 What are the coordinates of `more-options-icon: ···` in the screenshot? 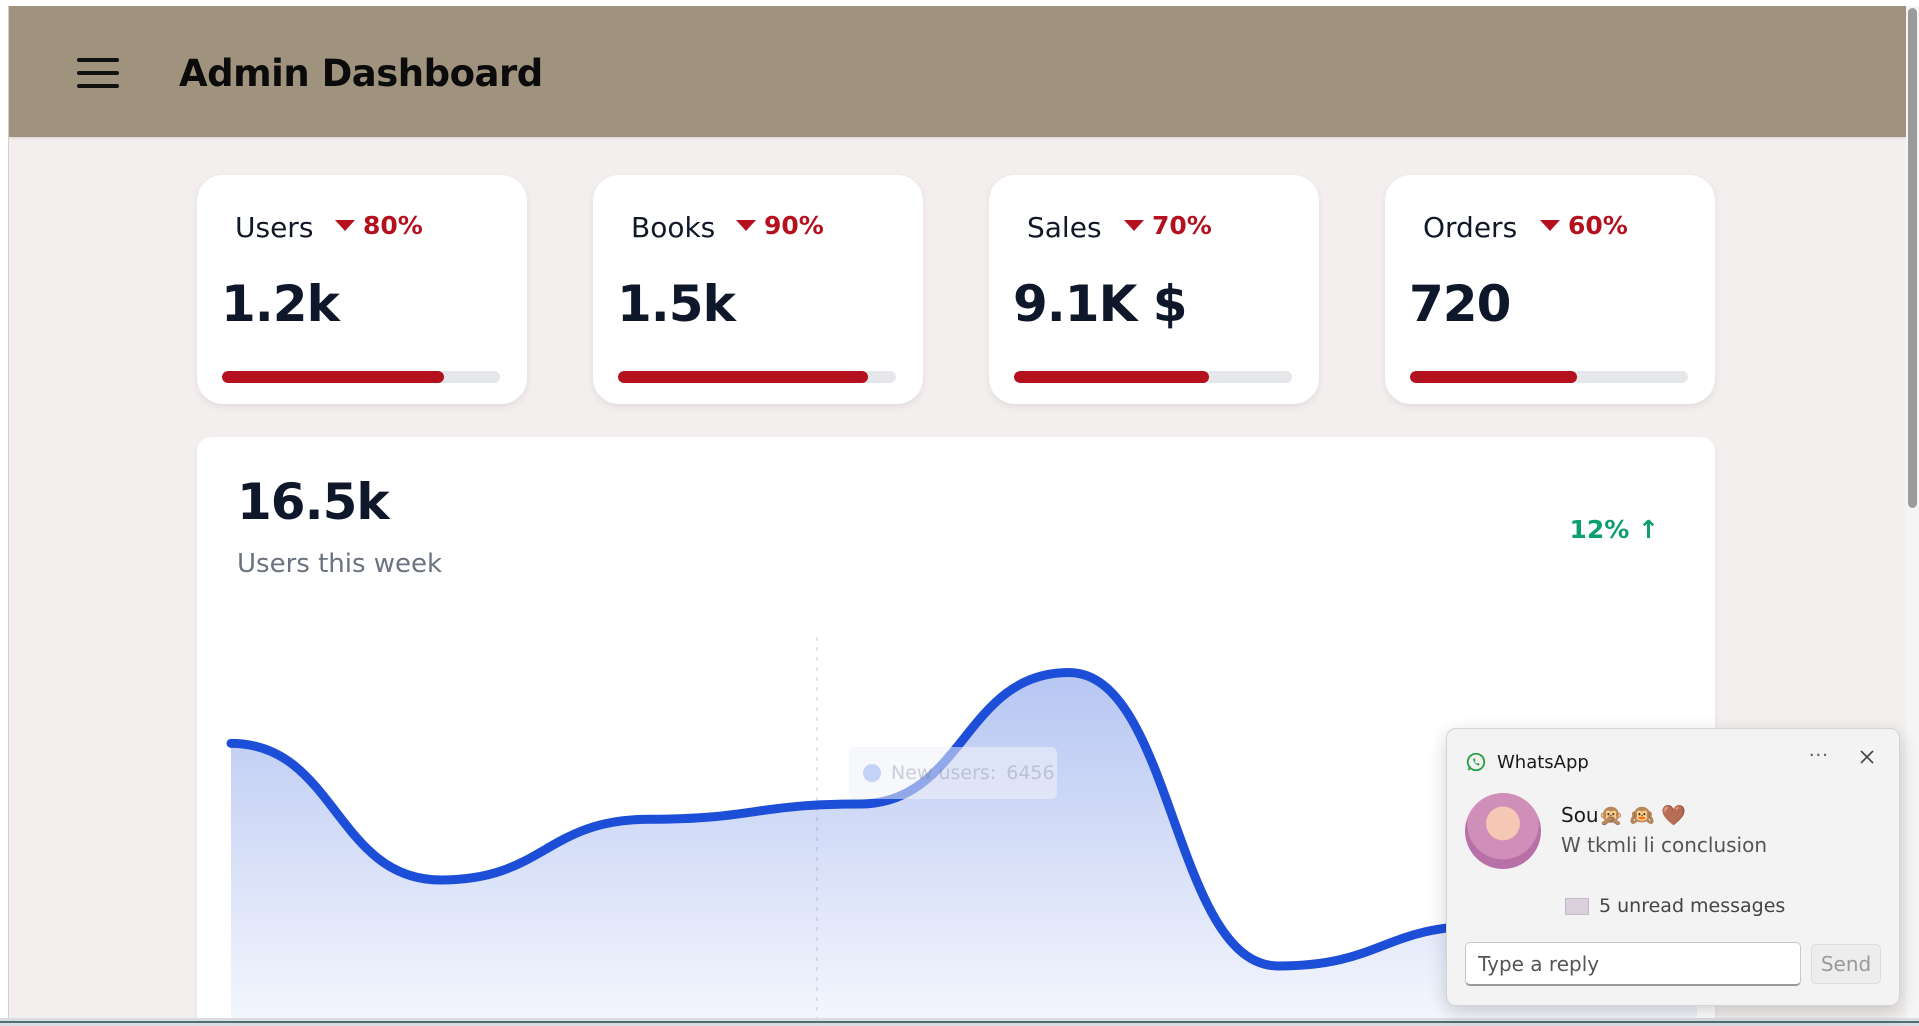 It's located at (1819, 755).